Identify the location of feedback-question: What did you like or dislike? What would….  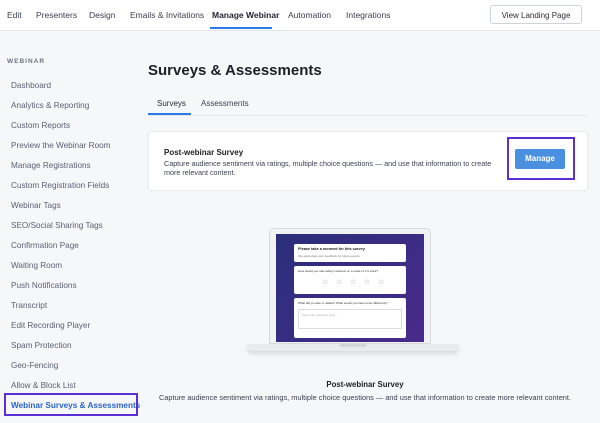
(343, 303).